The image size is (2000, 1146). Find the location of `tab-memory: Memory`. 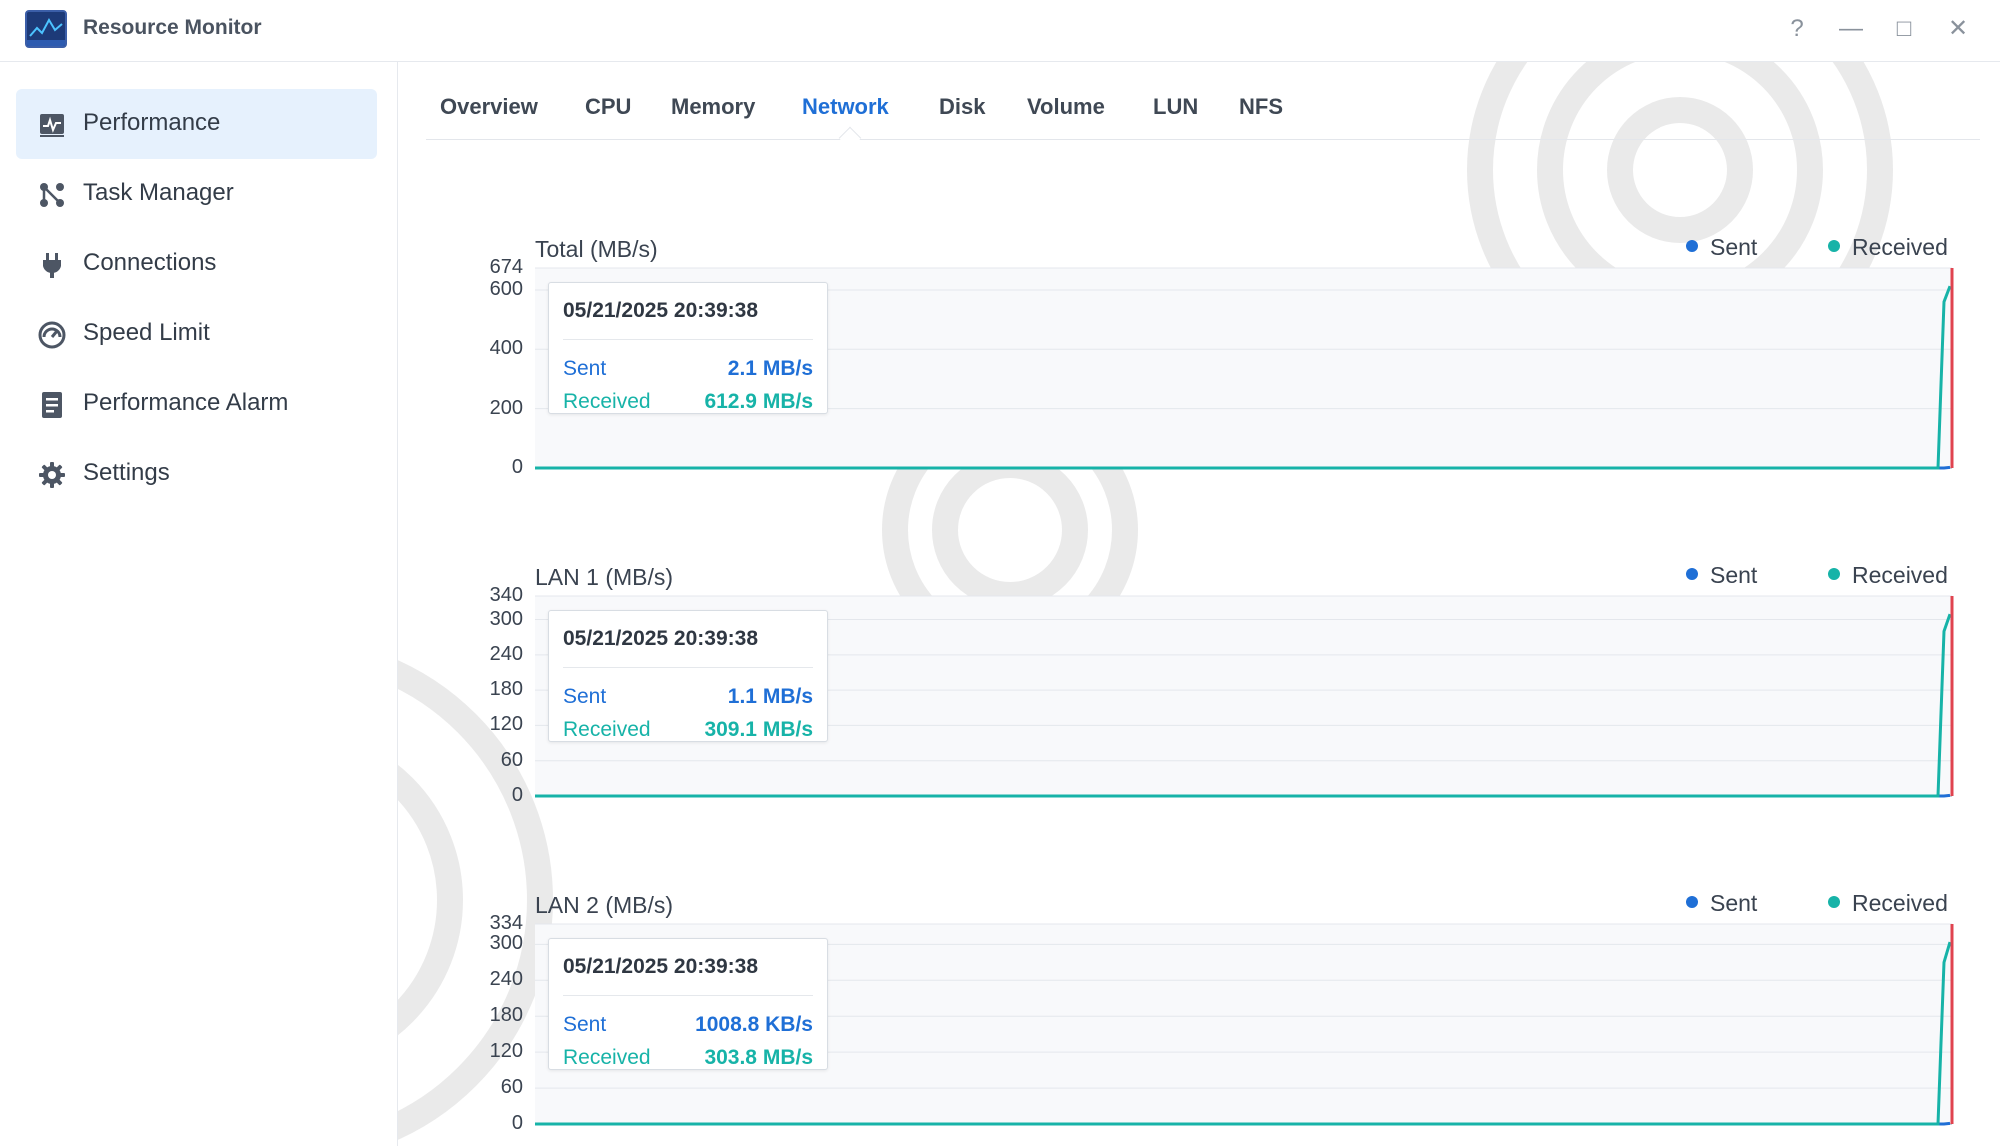

tab-memory: Memory is located at coordinates (713, 107).